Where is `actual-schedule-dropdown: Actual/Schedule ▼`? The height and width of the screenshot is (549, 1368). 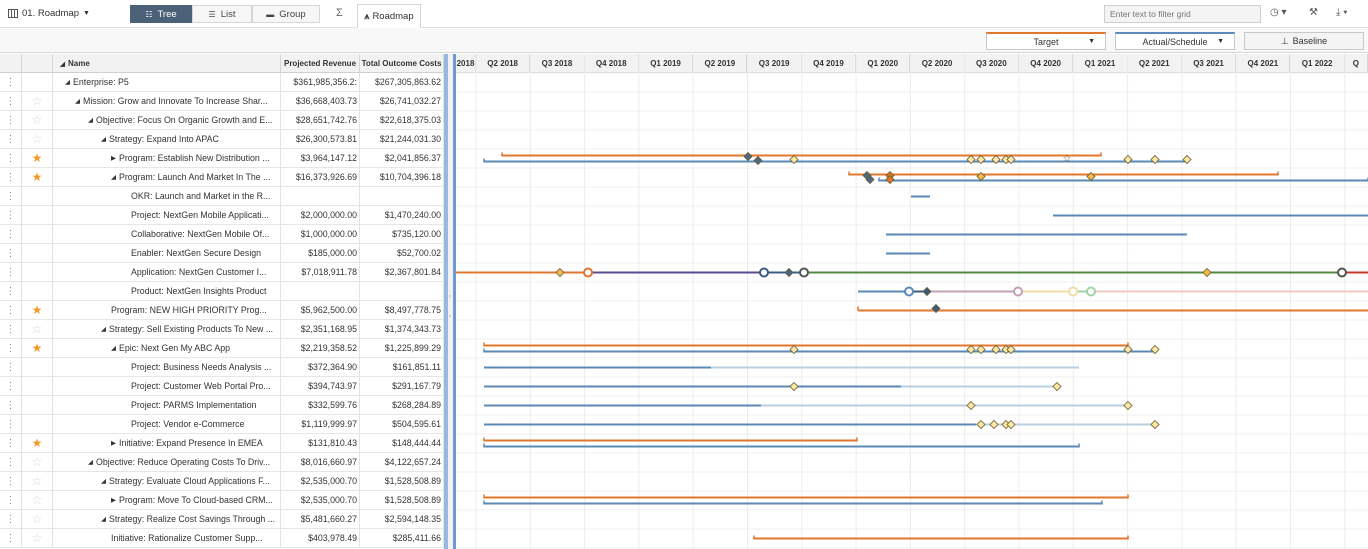
actual-schedule-dropdown: Actual/Schedule ▼ is located at coordinates (1175, 41).